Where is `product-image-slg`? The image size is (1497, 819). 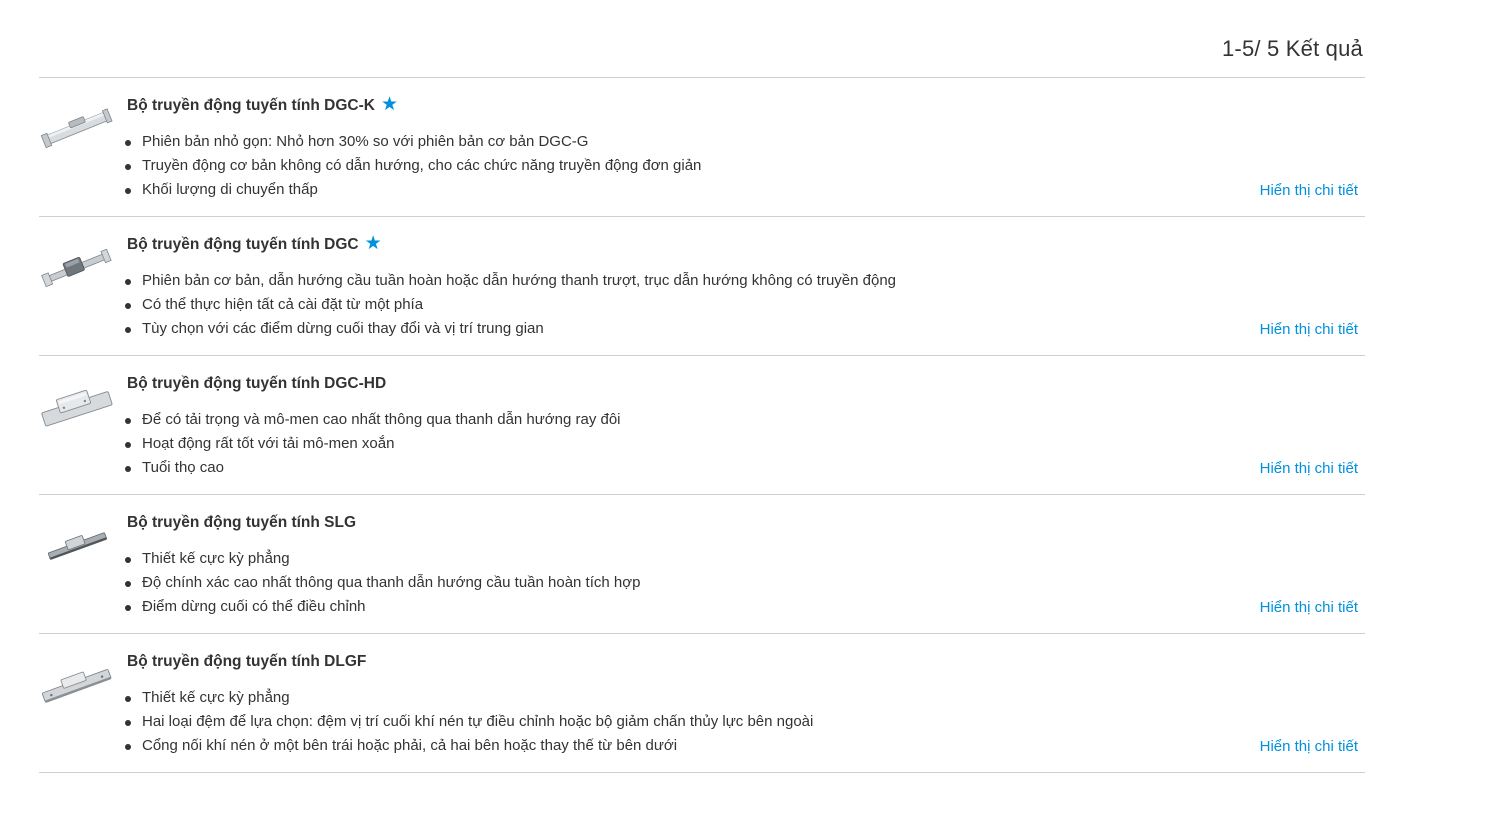
product-image-slg is located at coordinates (76, 545).